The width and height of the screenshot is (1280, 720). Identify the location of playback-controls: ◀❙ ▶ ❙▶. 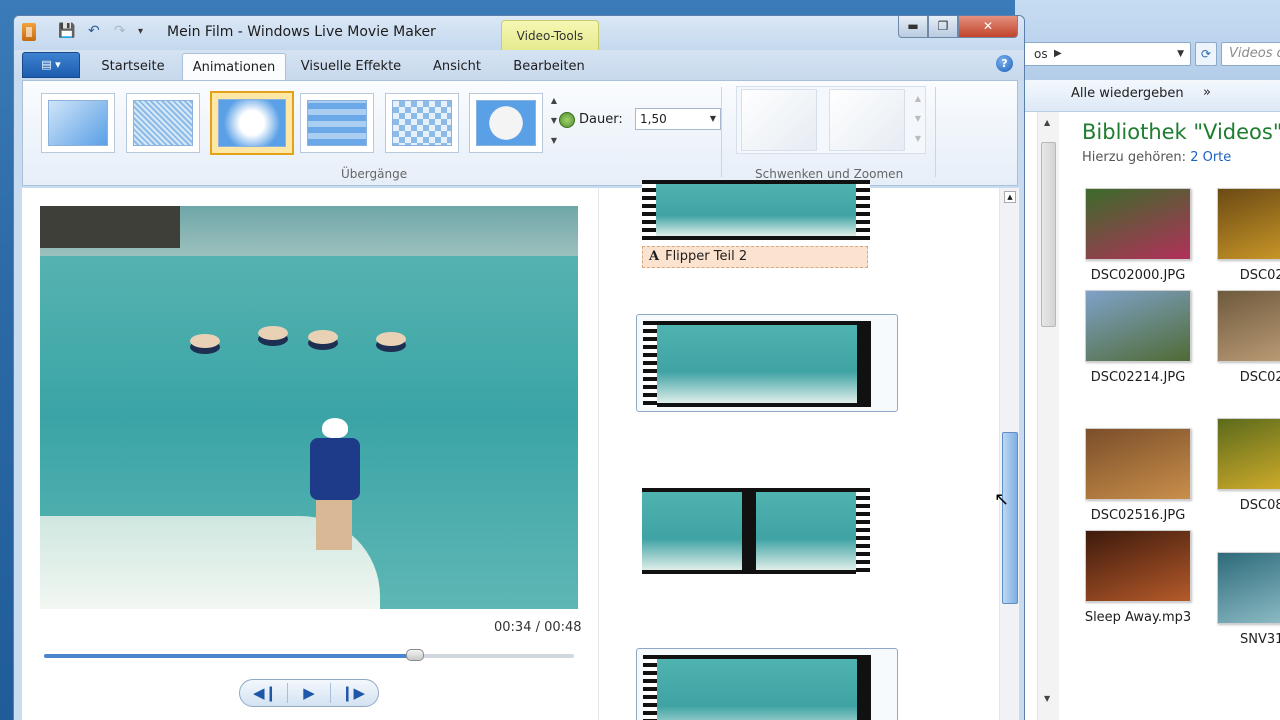
(309, 693).